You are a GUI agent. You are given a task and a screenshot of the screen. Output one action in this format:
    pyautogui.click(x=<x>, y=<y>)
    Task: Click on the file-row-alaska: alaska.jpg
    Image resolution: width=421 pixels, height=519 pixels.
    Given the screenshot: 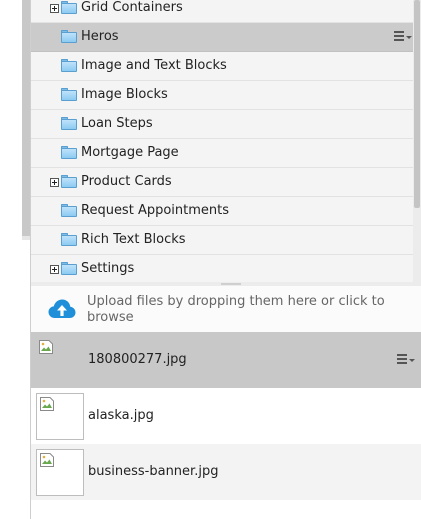 What is the action you would take?
    pyautogui.click(x=226, y=416)
    